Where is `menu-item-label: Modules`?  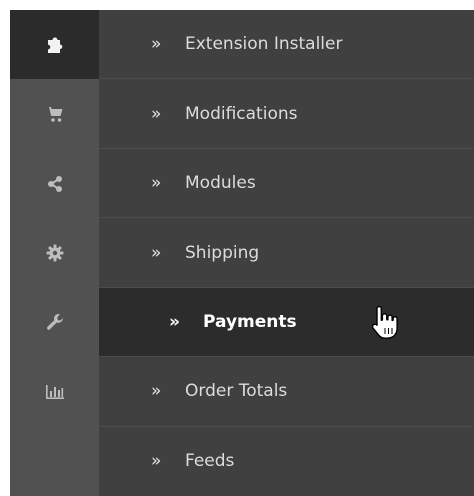 menu-item-label: Modules is located at coordinates (220, 183).